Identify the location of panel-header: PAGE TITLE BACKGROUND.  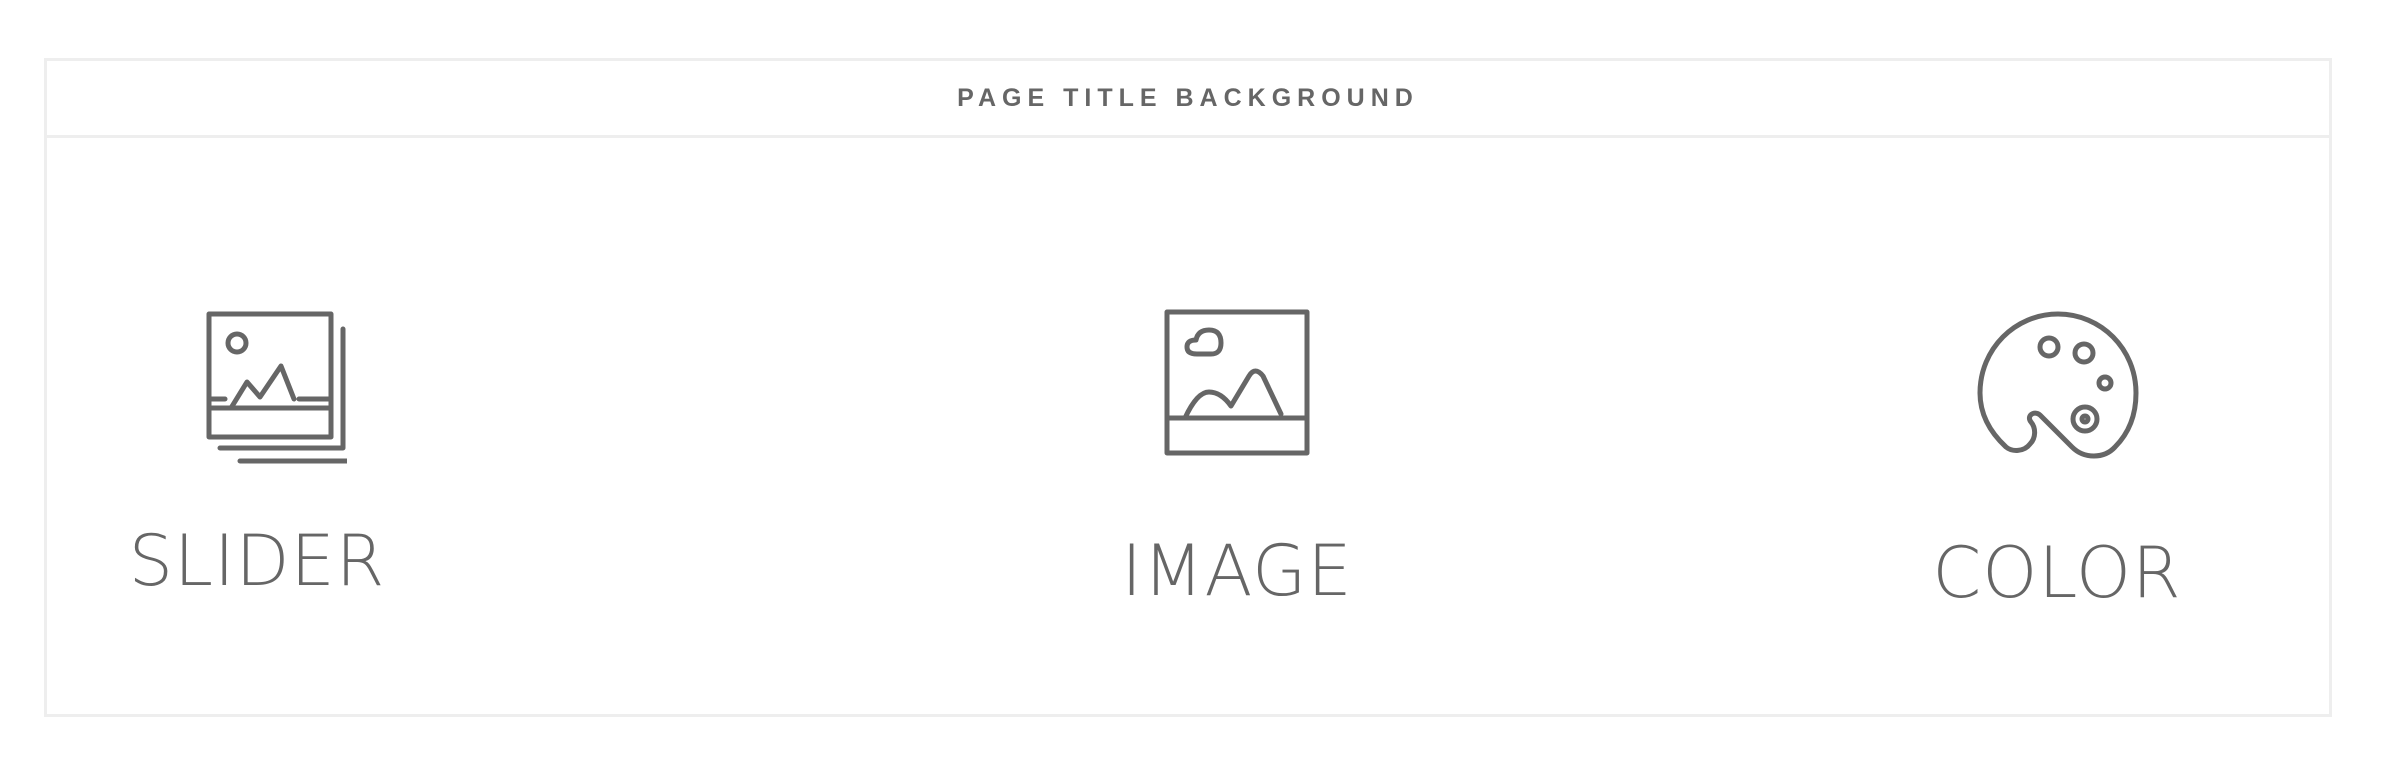
(1188, 99).